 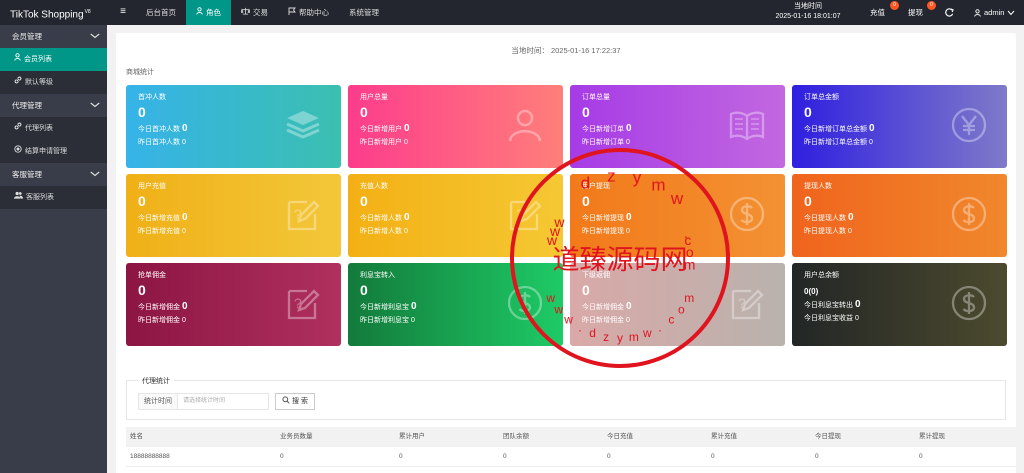 What do you see at coordinates (53, 59) in the screenshot?
I see `sidebar-item-0-0: 会员列表` at bounding box center [53, 59].